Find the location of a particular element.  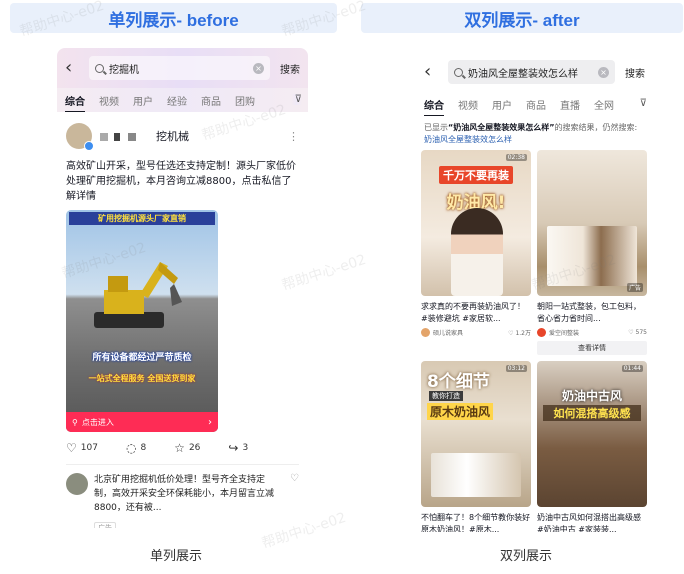

video-duration: 02:38 is located at coordinates (516, 157).